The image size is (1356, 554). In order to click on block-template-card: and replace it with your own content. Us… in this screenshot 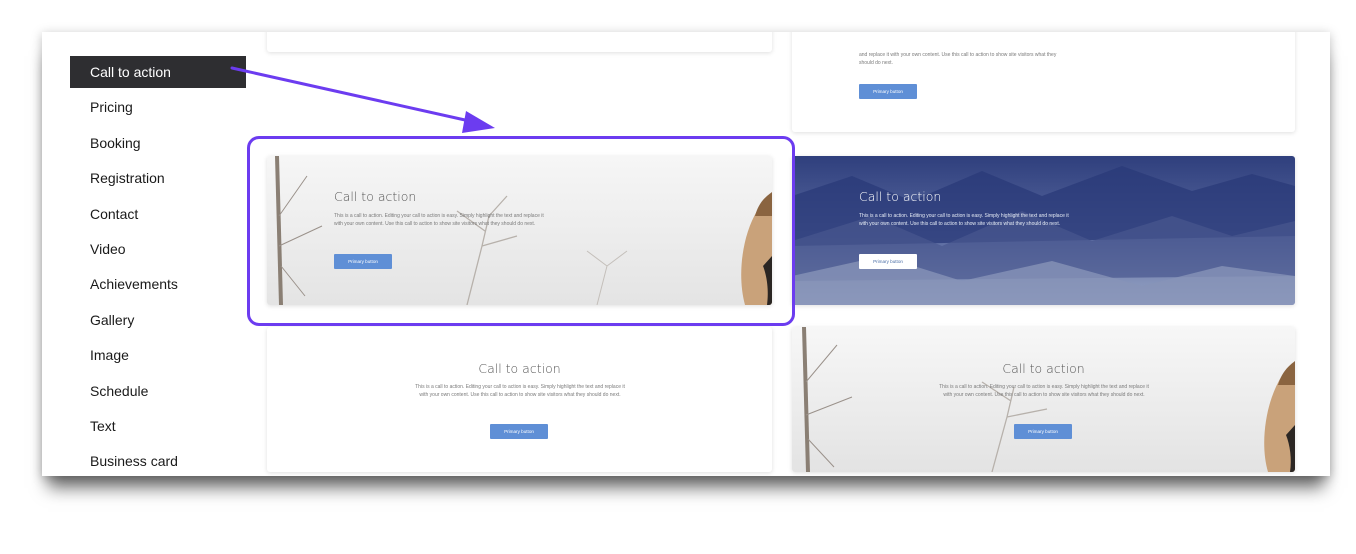, I will do `click(1043, 82)`.